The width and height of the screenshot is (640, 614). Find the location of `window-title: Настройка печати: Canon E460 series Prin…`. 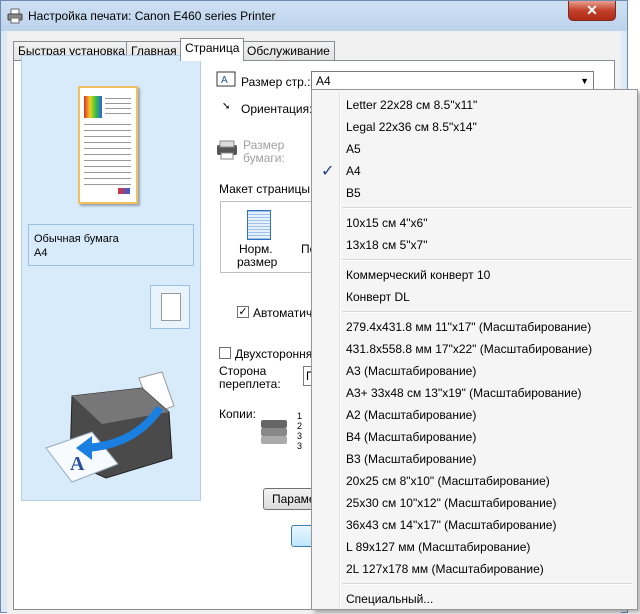

window-title: Настройка печати: Canon E460 series Prin… is located at coordinates (152, 16).